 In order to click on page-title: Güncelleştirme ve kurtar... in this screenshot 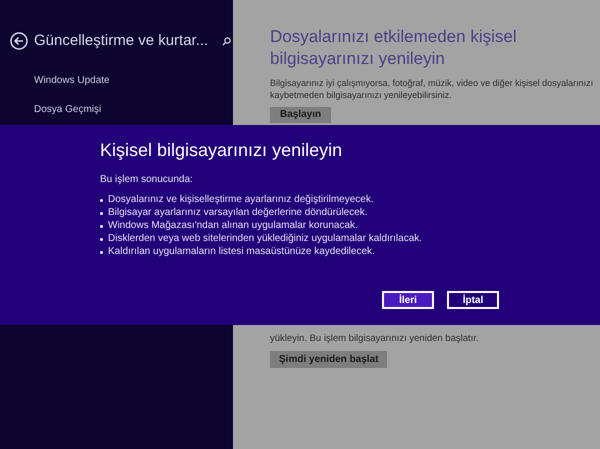, I will do `click(121, 41)`.